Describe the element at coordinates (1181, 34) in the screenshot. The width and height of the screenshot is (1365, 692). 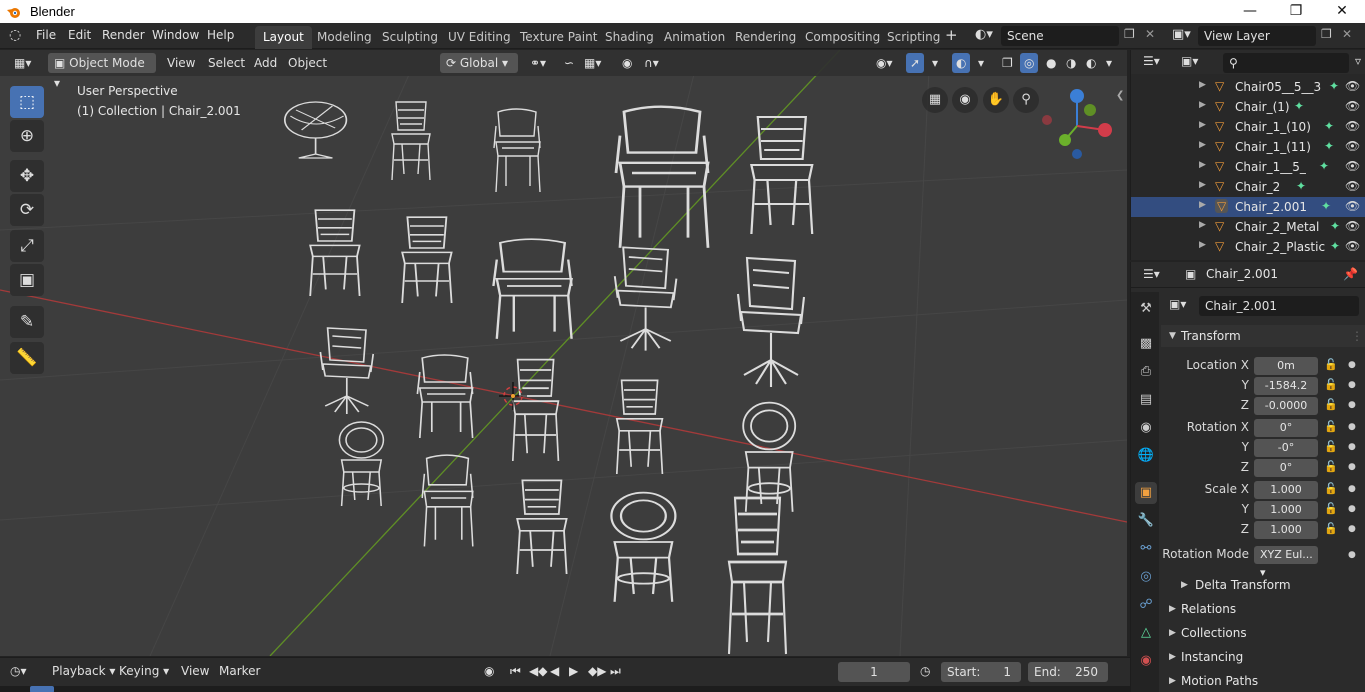
I see `view-layer-icon: ▣▾` at that location.